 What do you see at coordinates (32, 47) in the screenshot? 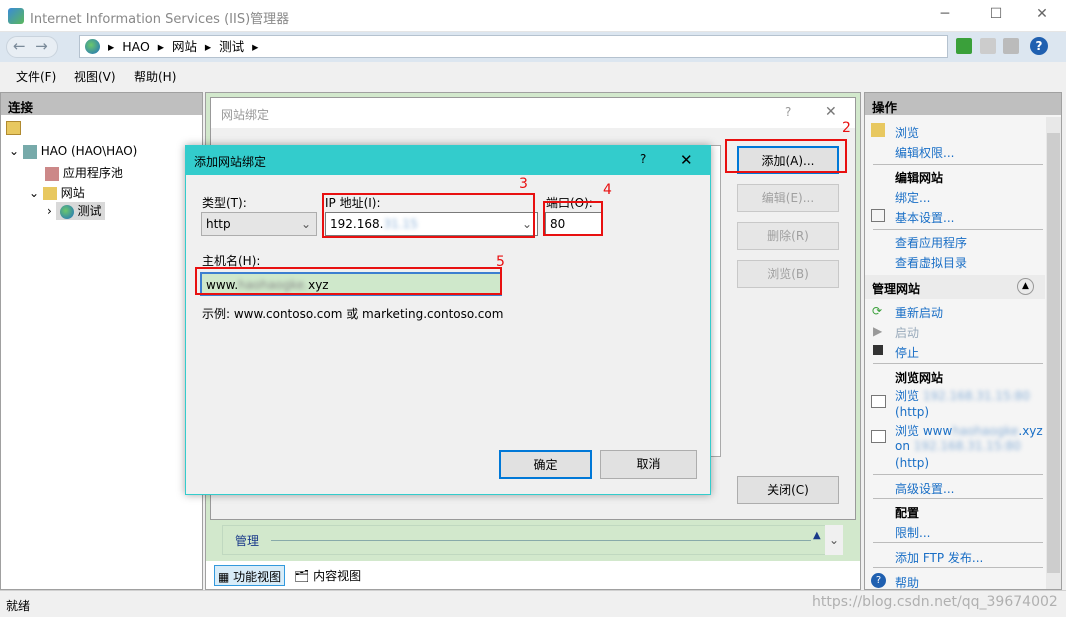
I see `back-forward-buttons: ← →` at bounding box center [32, 47].